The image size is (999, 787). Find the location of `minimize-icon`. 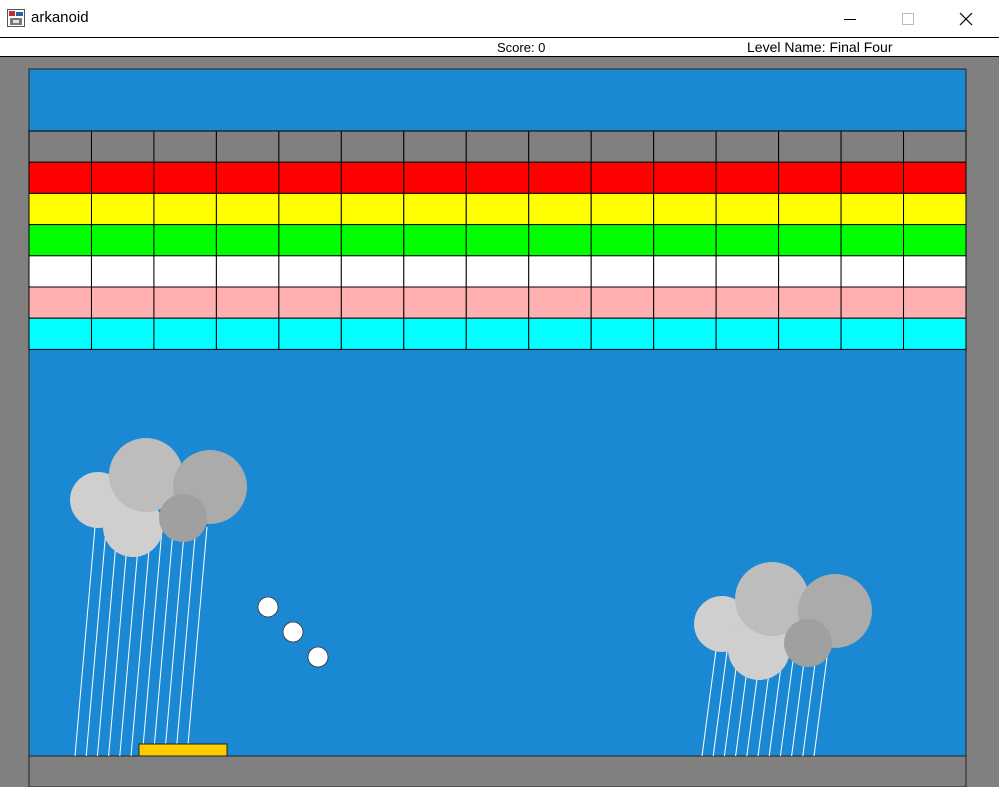

minimize-icon is located at coordinates (850, 19).